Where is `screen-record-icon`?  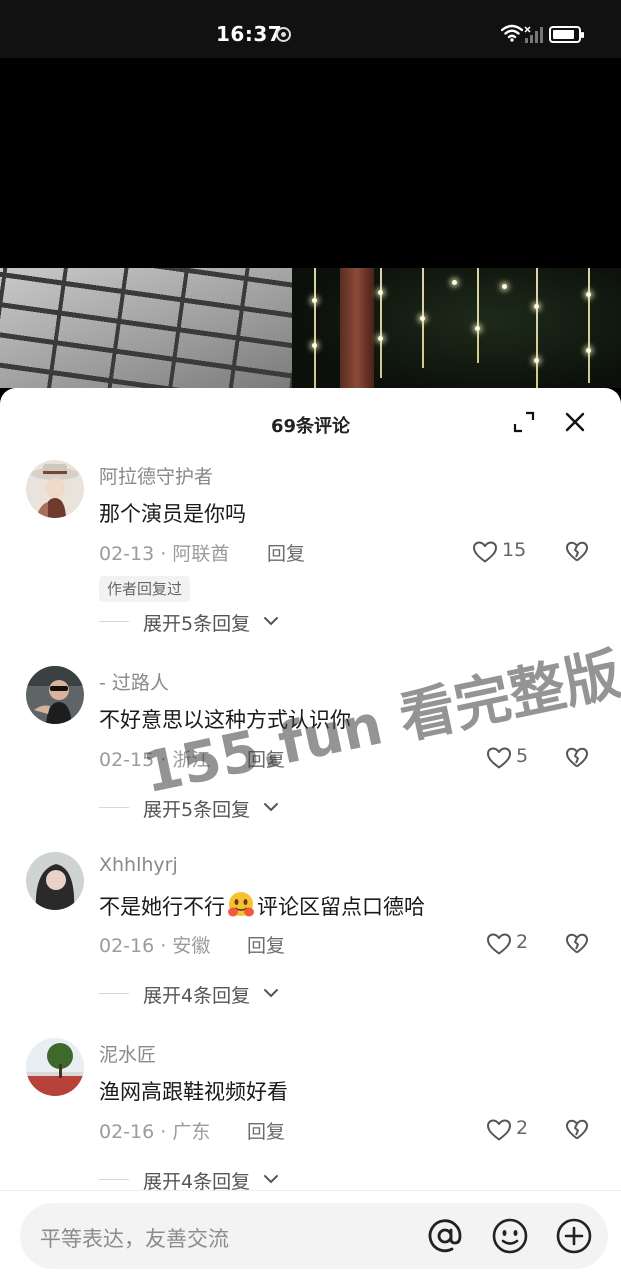 screen-record-icon is located at coordinates (283, 34).